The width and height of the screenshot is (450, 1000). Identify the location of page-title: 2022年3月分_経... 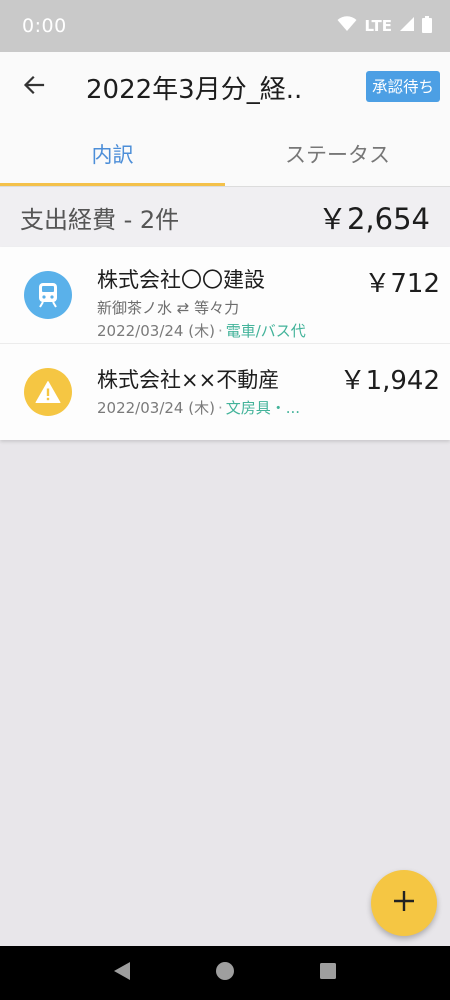
(194, 89).